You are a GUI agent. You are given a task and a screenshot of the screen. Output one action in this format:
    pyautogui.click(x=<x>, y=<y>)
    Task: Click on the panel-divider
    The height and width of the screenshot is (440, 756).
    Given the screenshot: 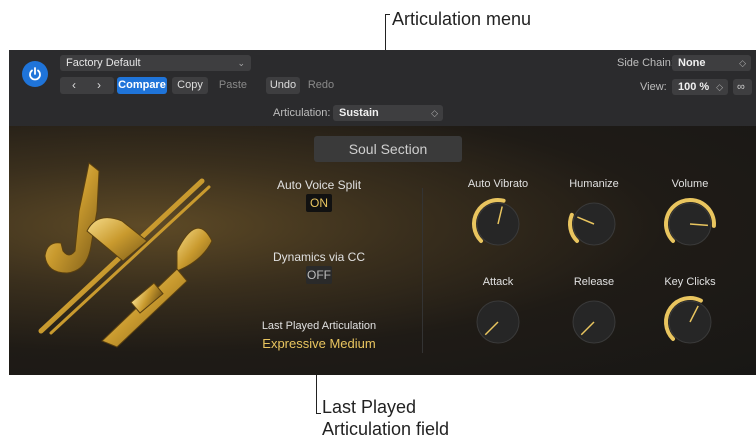 What is the action you would take?
    pyautogui.click(x=422, y=270)
    